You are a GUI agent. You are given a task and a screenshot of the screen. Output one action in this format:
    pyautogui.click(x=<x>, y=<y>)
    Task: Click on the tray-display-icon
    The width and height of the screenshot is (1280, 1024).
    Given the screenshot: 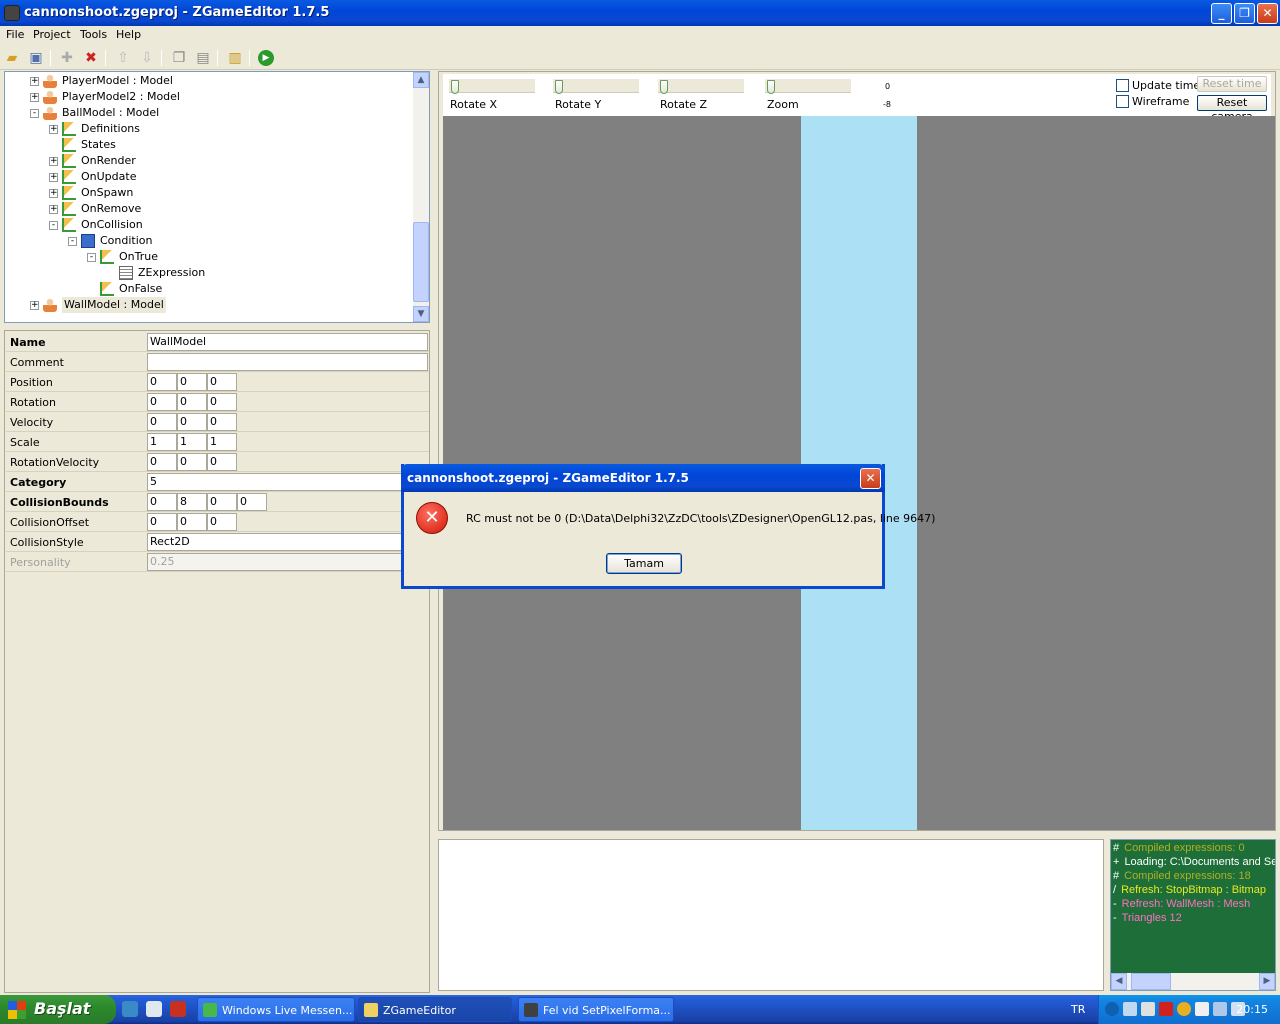 What is the action you would take?
    pyautogui.click(x=1220, y=1009)
    